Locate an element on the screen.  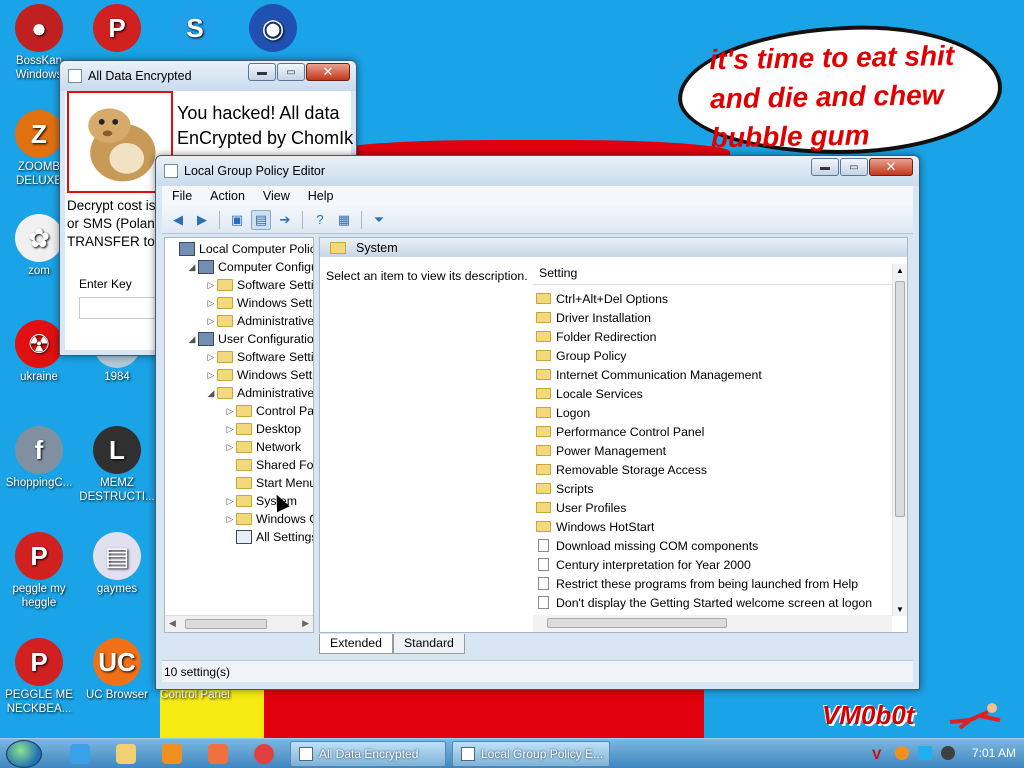
close-button: ✕ is located at coordinates (328, 72).